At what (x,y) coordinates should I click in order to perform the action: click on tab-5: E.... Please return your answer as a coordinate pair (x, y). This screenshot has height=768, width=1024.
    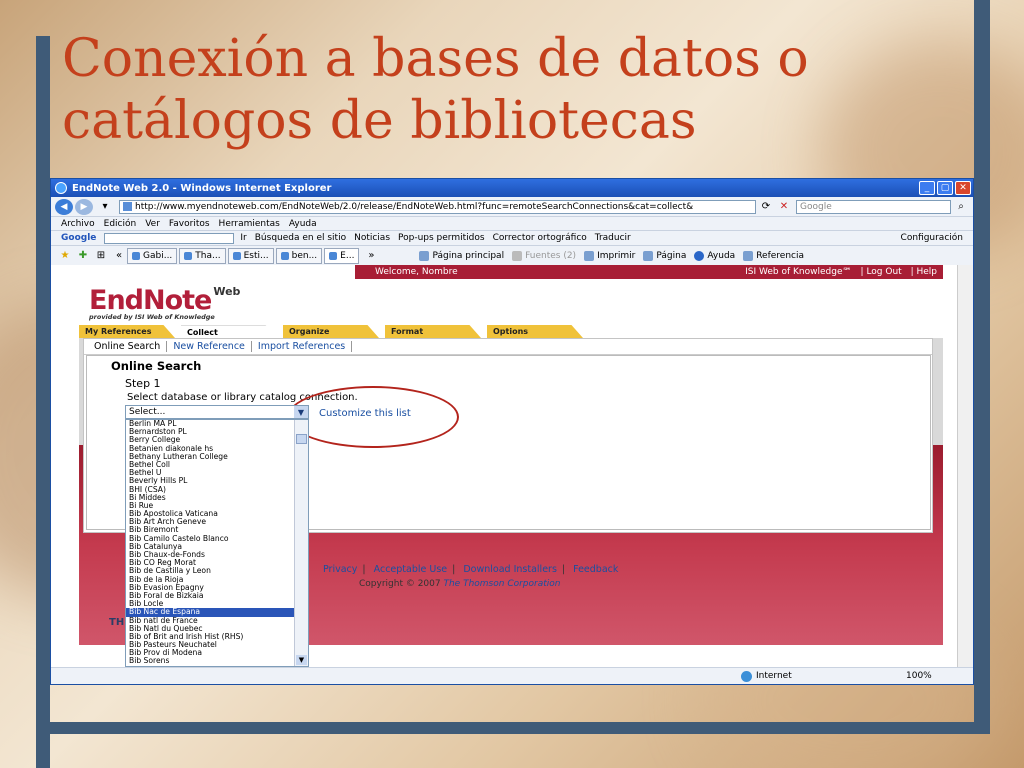
    Looking at the image, I should click on (342, 255).